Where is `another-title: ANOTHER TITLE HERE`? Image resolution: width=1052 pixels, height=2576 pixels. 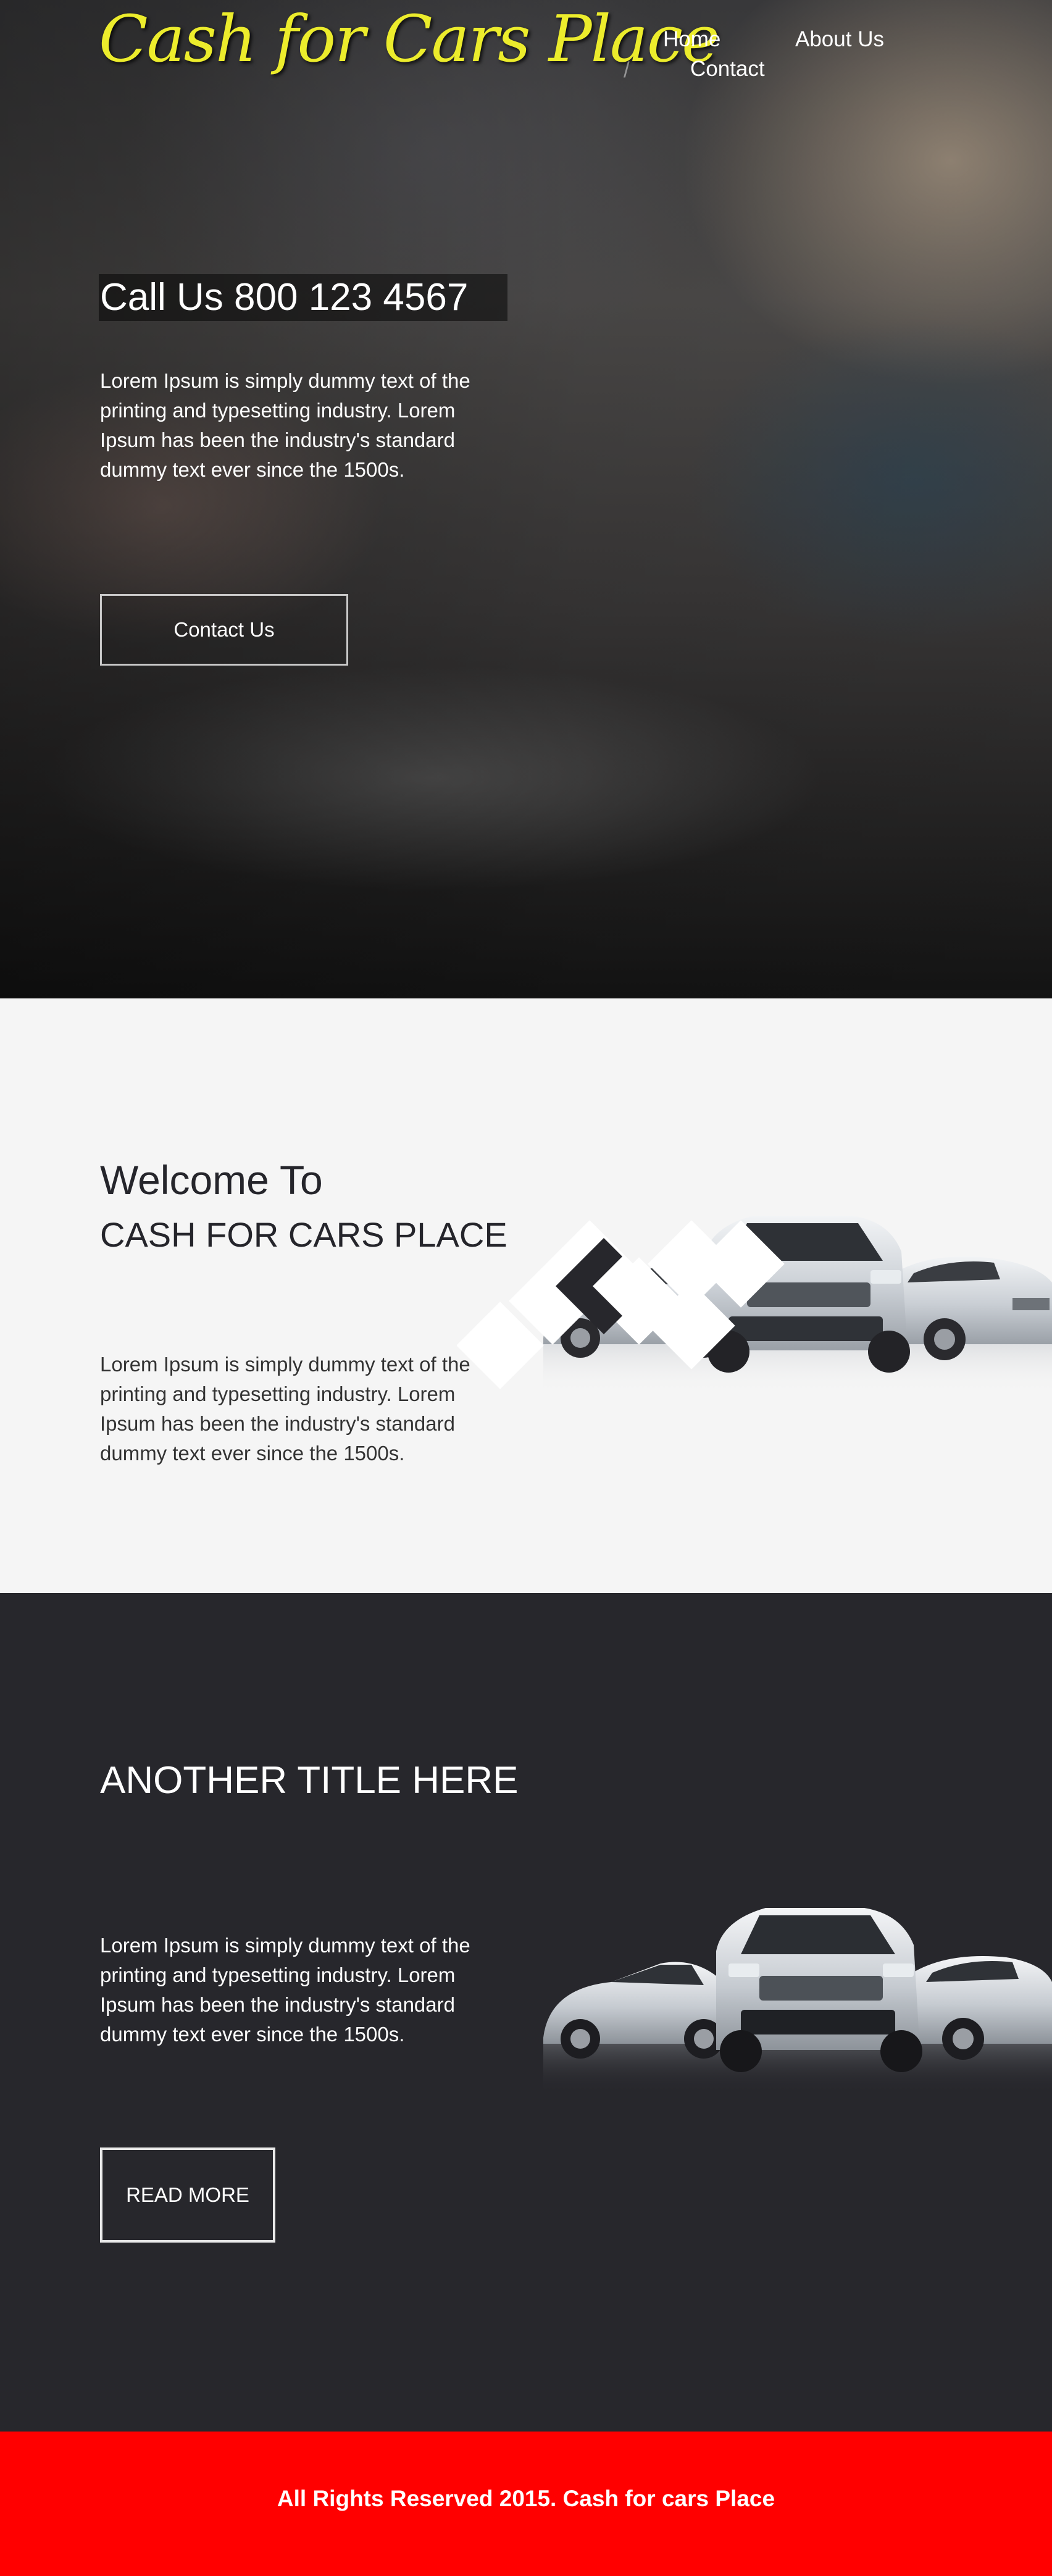
another-title: ANOTHER TITLE HERE is located at coordinates (309, 1780).